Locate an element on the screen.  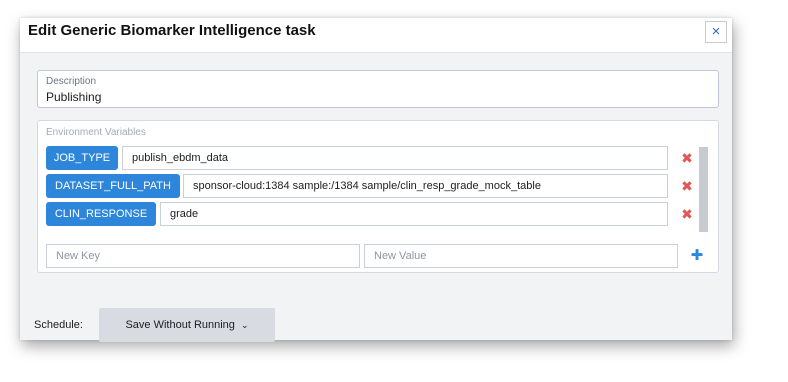
description-label: Description is located at coordinates (71, 81).